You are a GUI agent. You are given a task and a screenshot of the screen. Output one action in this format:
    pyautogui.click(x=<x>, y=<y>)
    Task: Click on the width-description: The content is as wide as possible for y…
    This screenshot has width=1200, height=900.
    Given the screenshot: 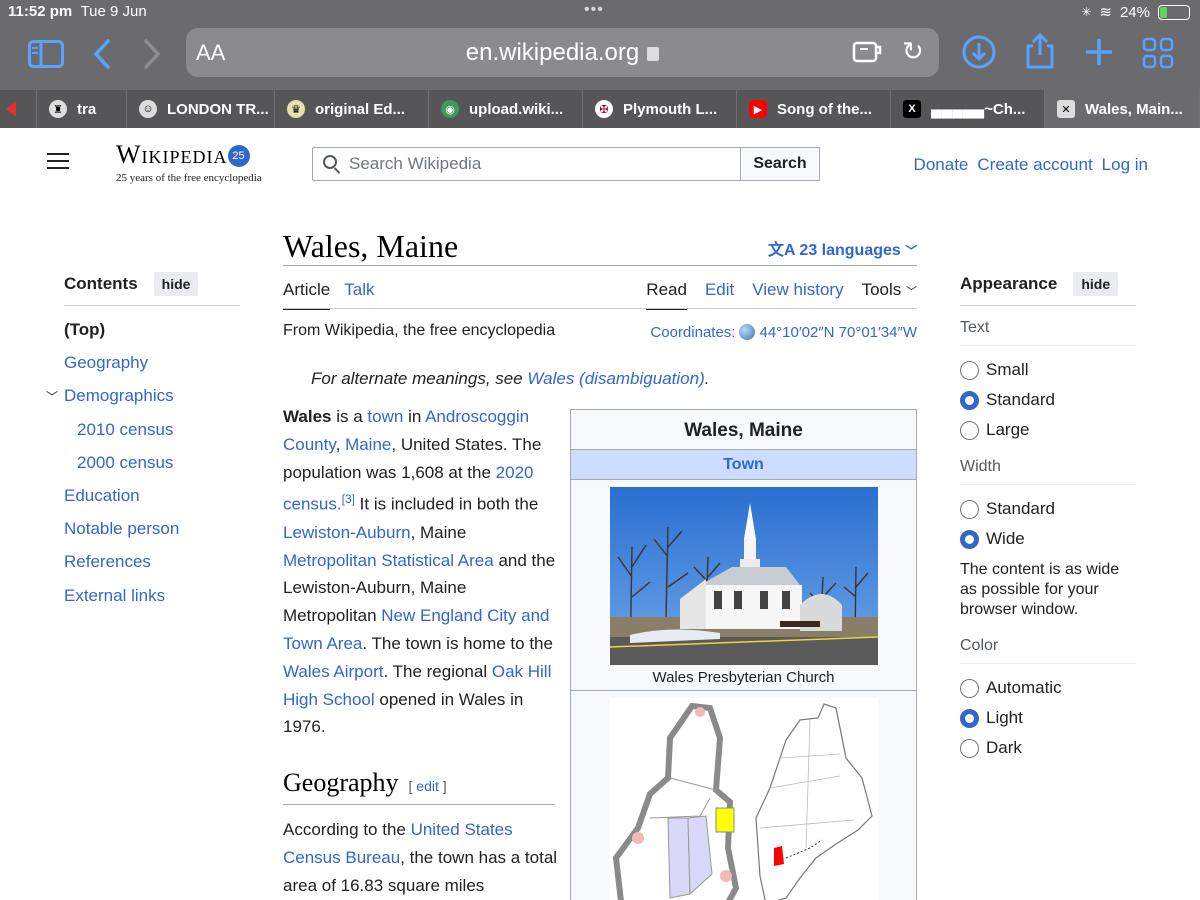 What is the action you would take?
    pyautogui.click(x=1040, y=589)
    